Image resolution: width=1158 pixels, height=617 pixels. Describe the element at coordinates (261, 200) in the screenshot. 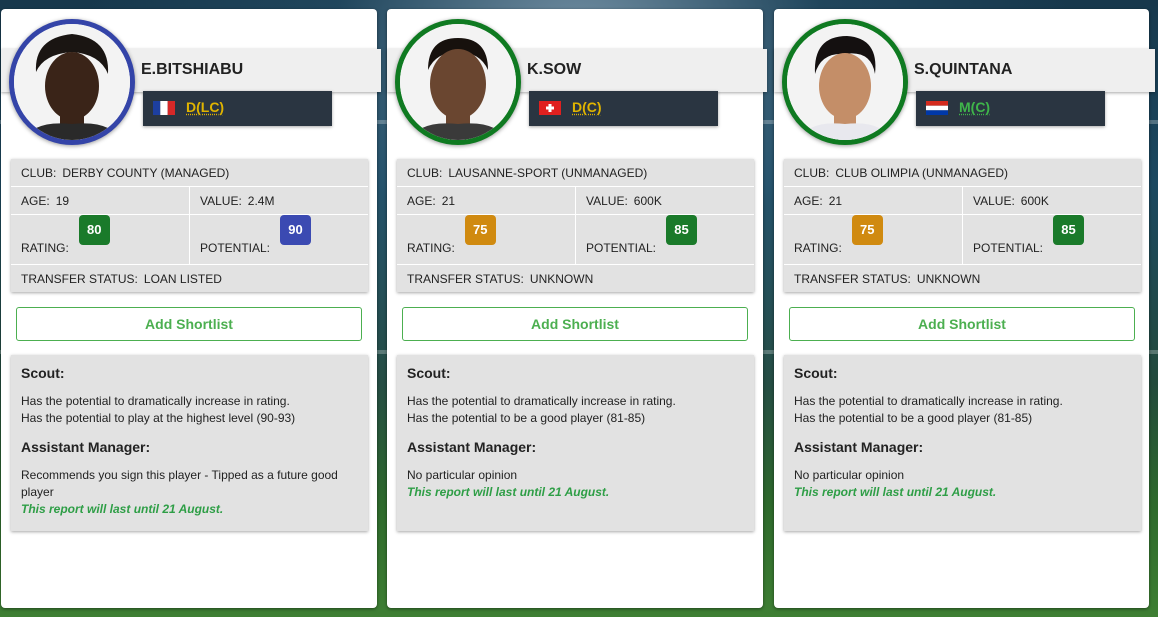

I see `value-value: 2.4M` at that location.